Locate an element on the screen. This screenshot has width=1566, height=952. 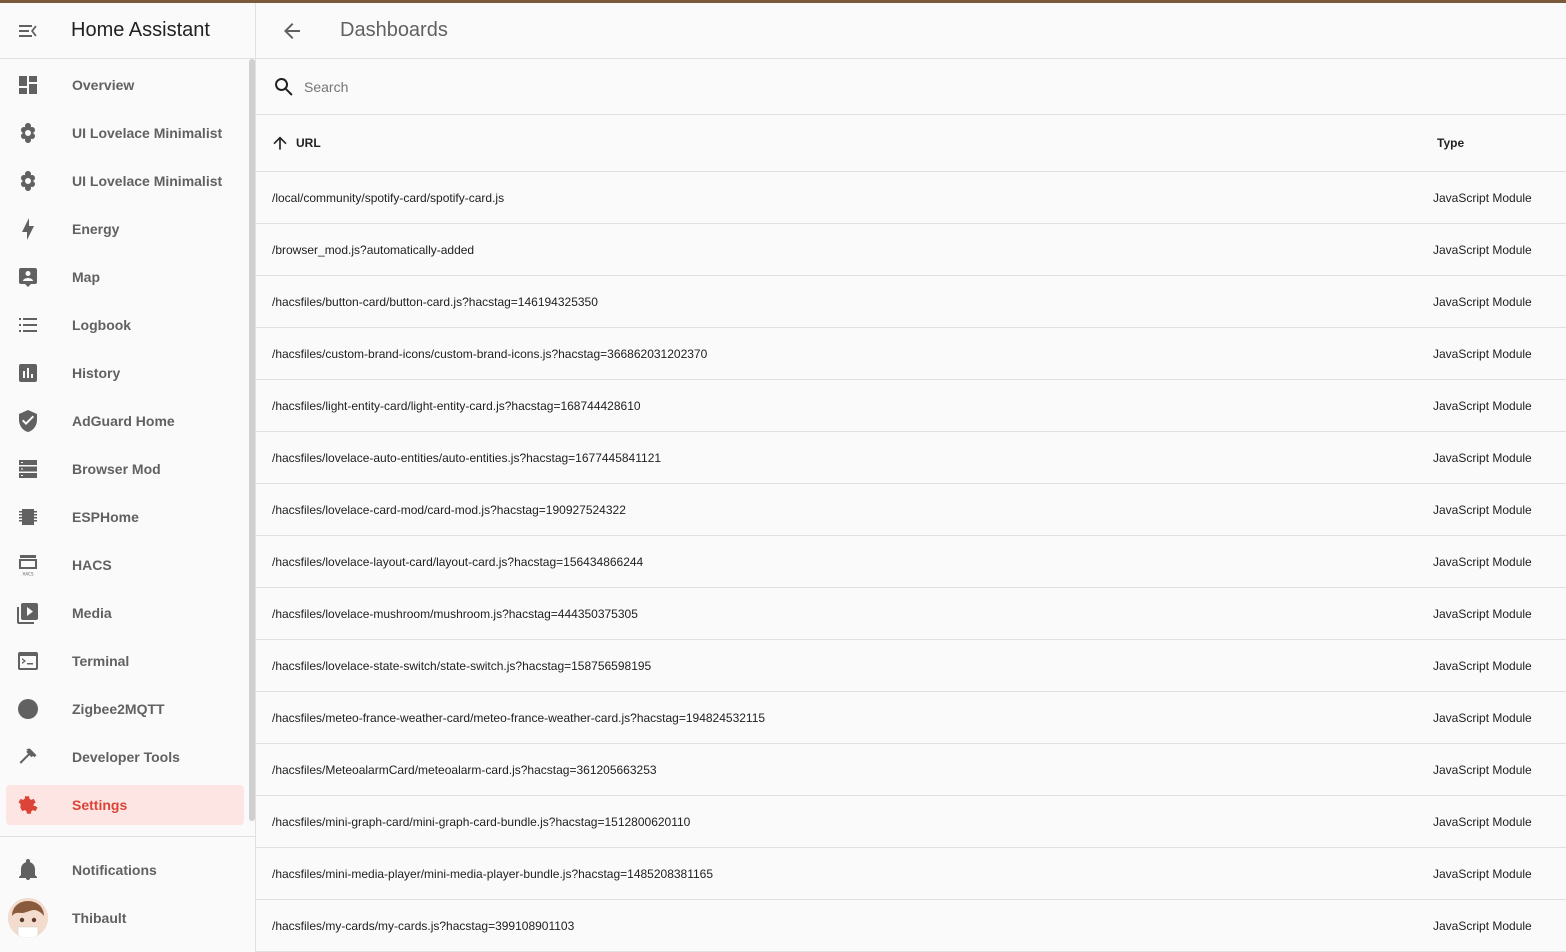
sidebar-bottom: Notifications Thibault is located at coordinates (125, 894).